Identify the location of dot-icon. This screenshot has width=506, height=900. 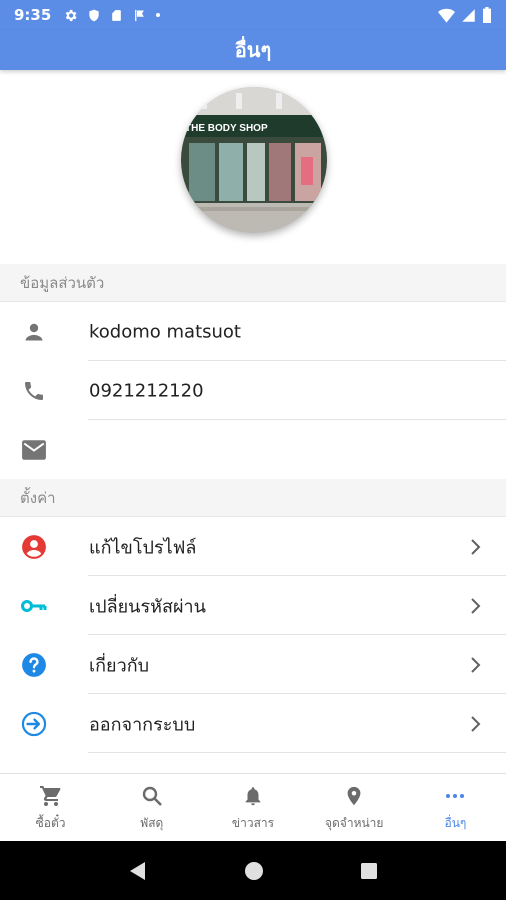
(158, 15).